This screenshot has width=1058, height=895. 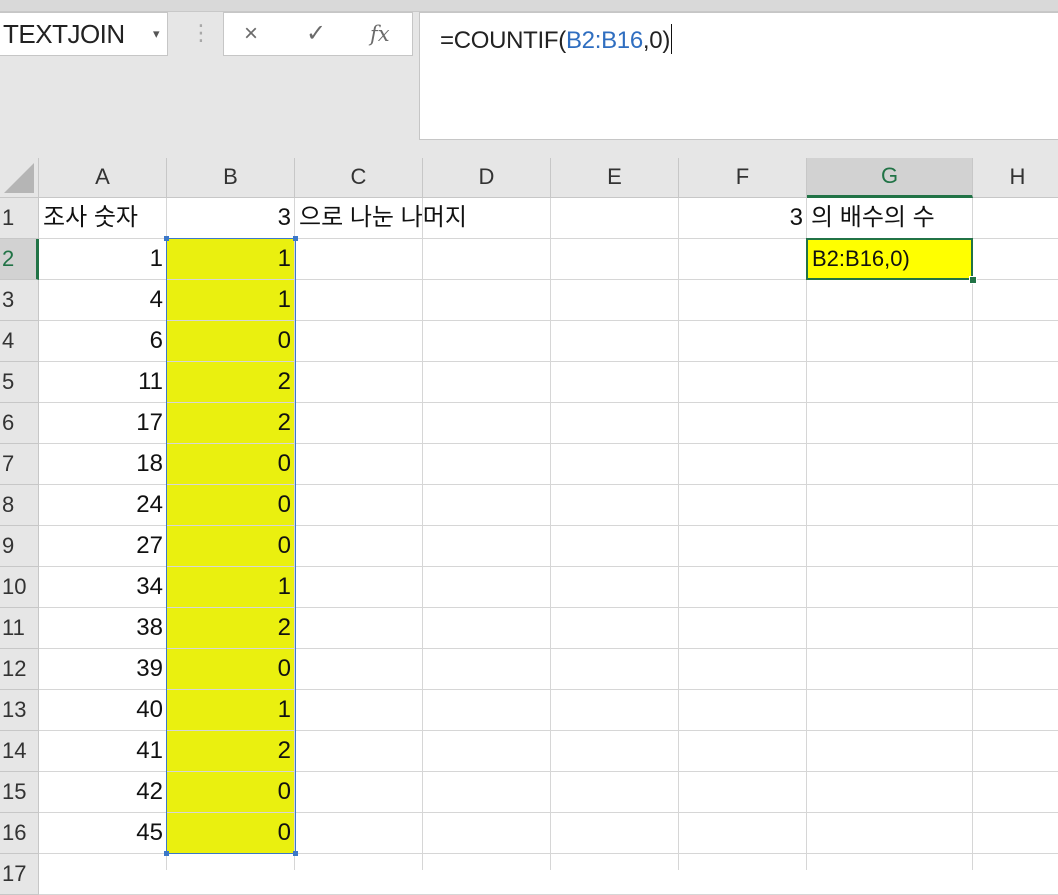 What do you see at coordinates (743, 178) in the screenshot?
I see `column-header-f: F` at bounding box center [743, 178].